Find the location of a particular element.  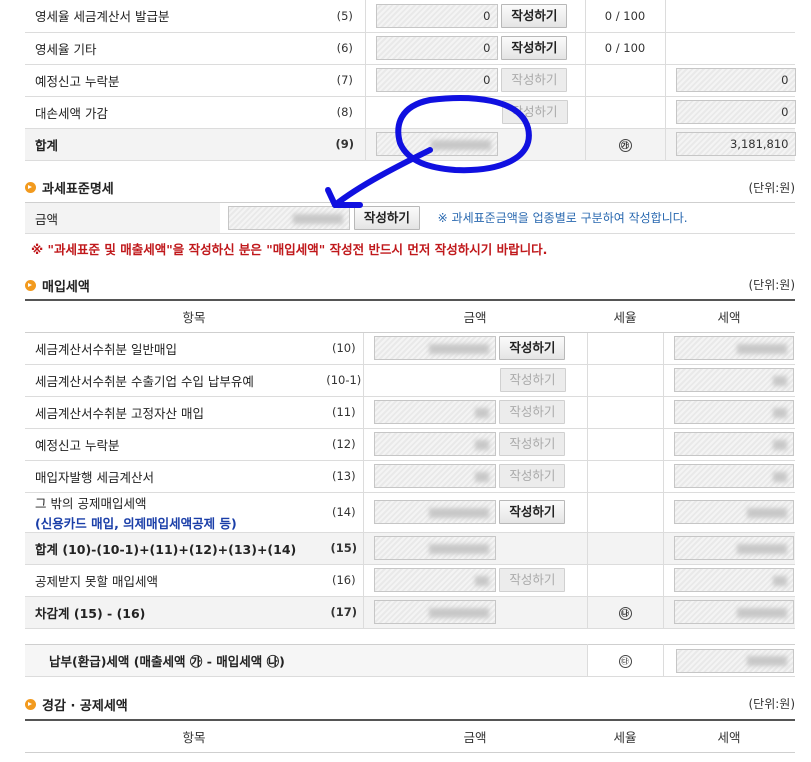

row-code: (5) is located at coordinates (345, 16).